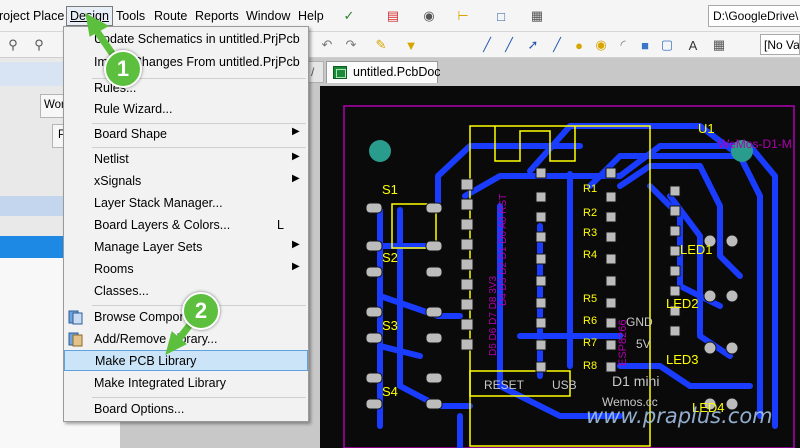  What do you see at coordinates (679, 416) in the screenshot?
I see `watermark-text: www.praplus.com` at bounding box center [679, 416].